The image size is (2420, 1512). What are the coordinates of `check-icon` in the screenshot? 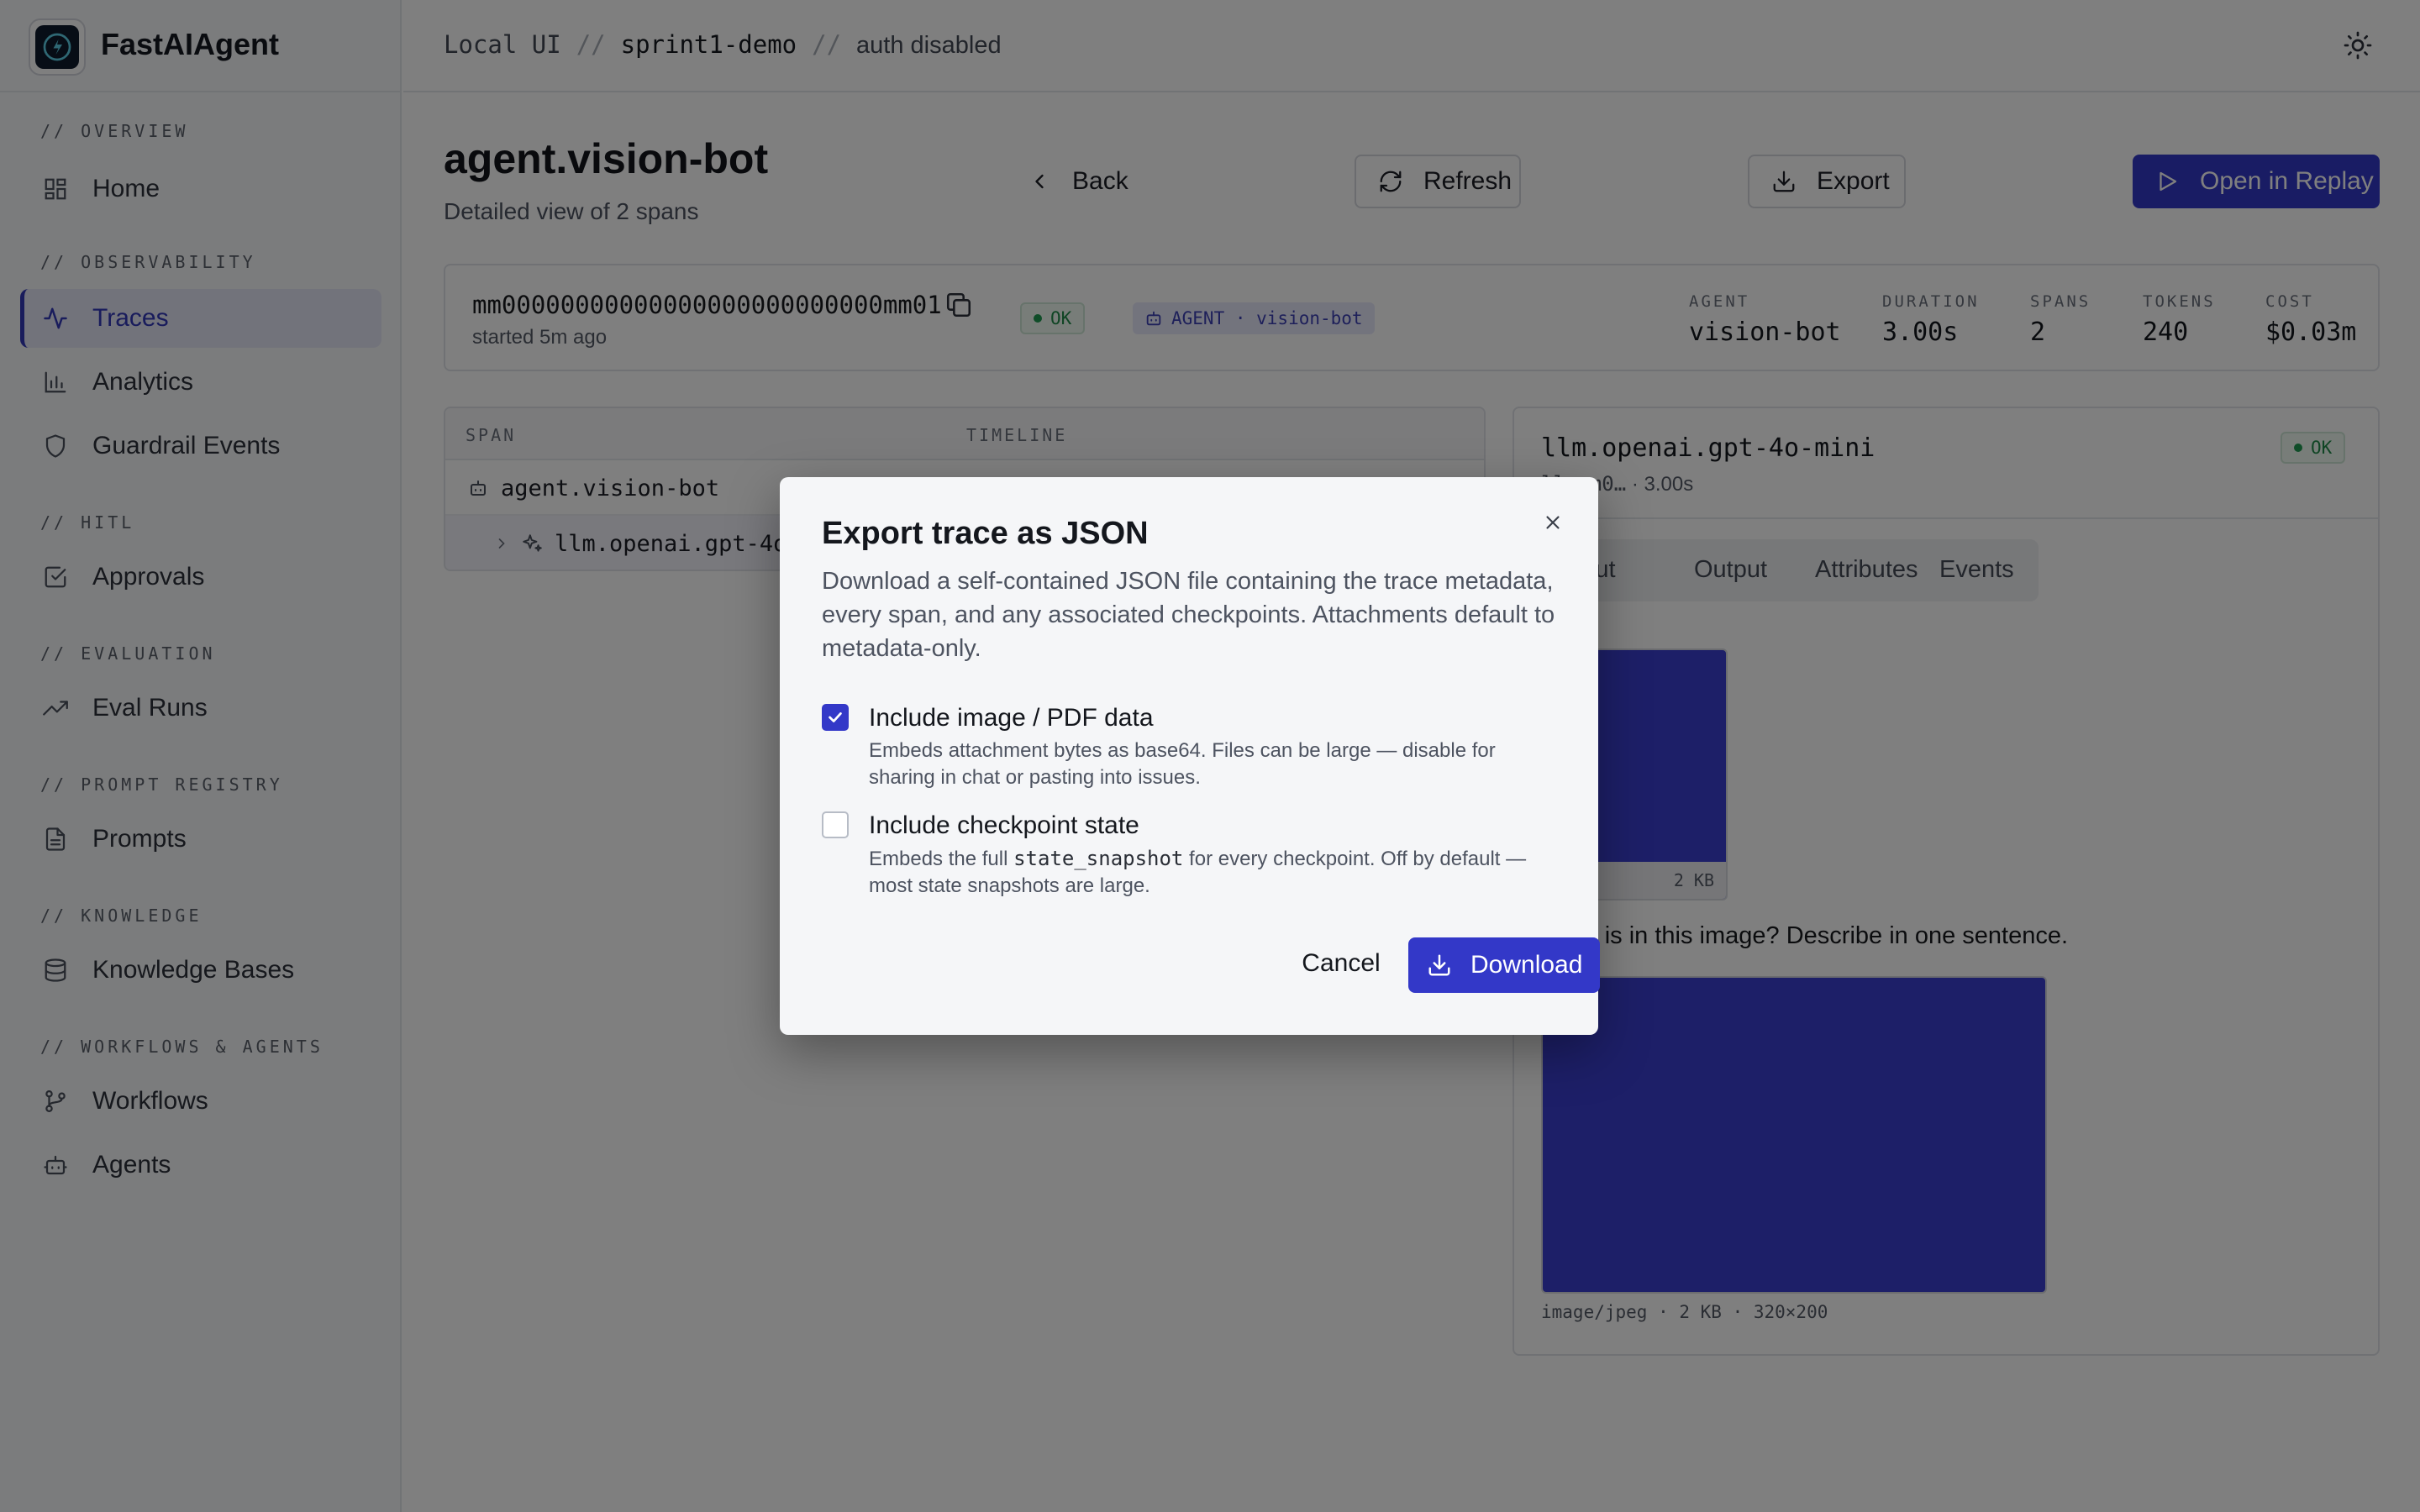 It's located at (835, 717).